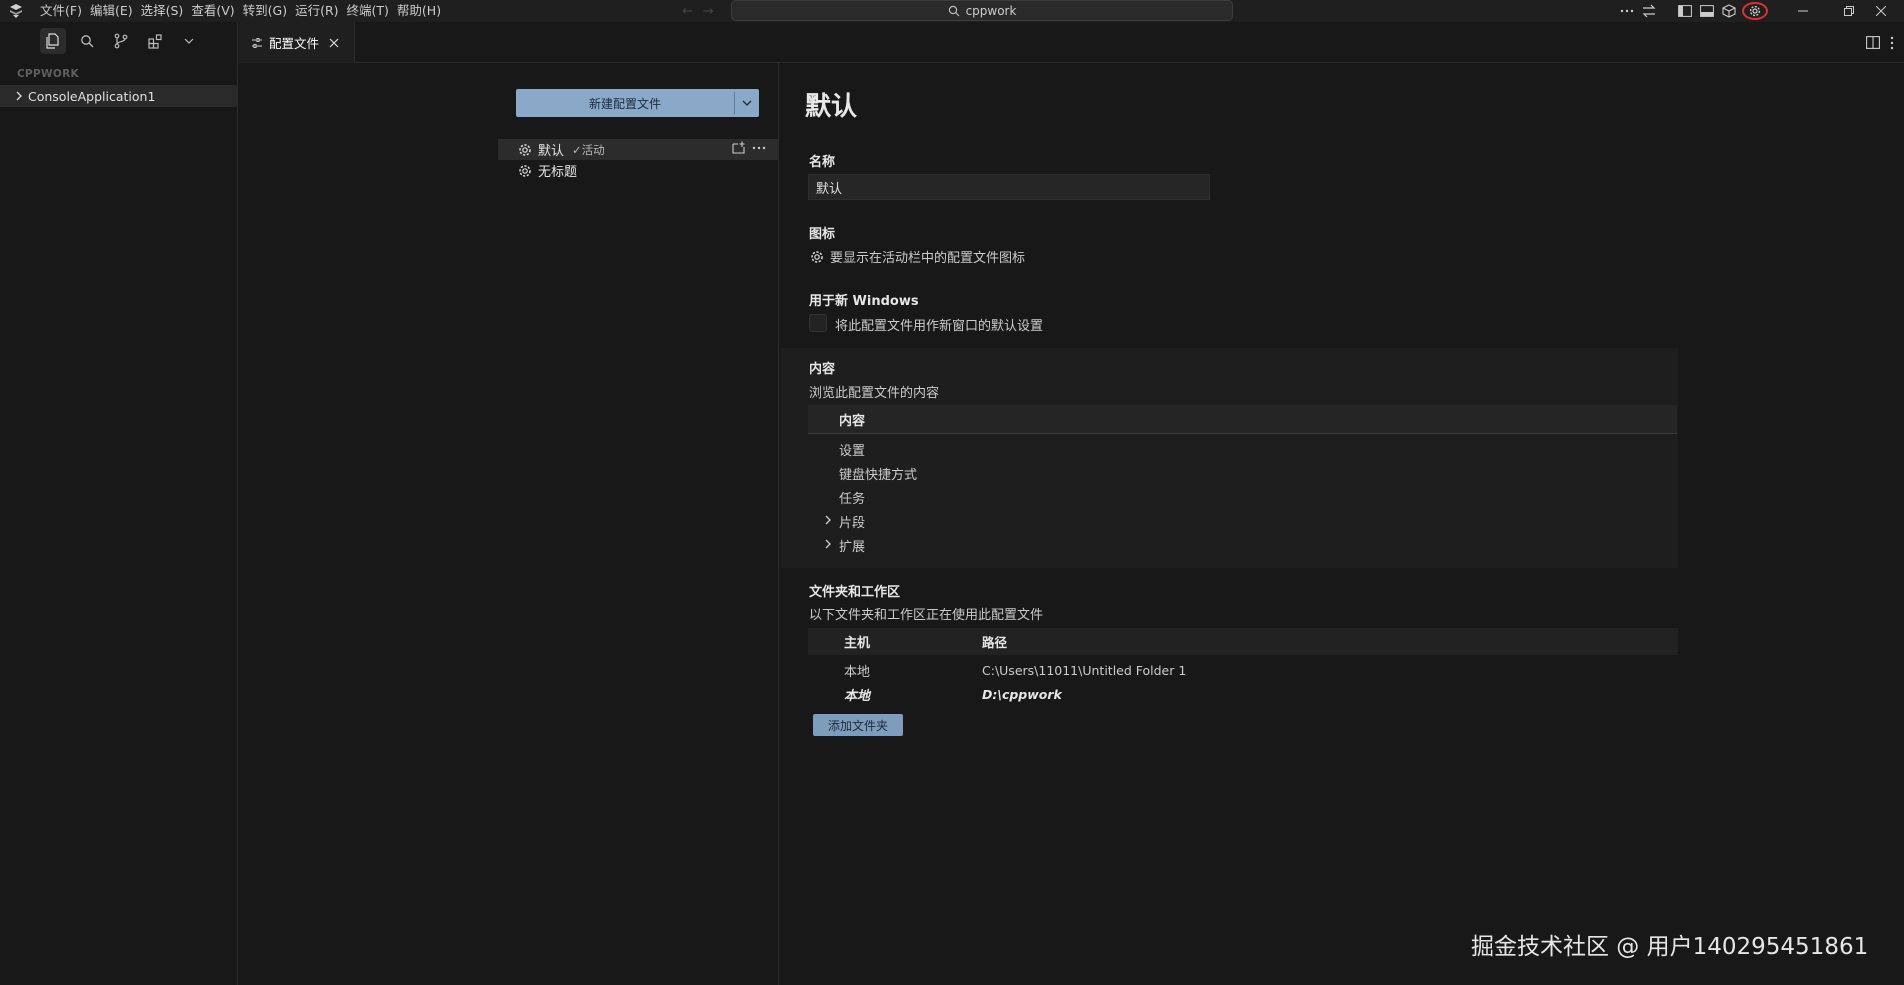 This screenshot has height=985, width=1904. Describe the element at coordinates (1084, 670) in the screenshot. I see `folder-path: C:\Users\11011\Untitled Folder 1` at that location.